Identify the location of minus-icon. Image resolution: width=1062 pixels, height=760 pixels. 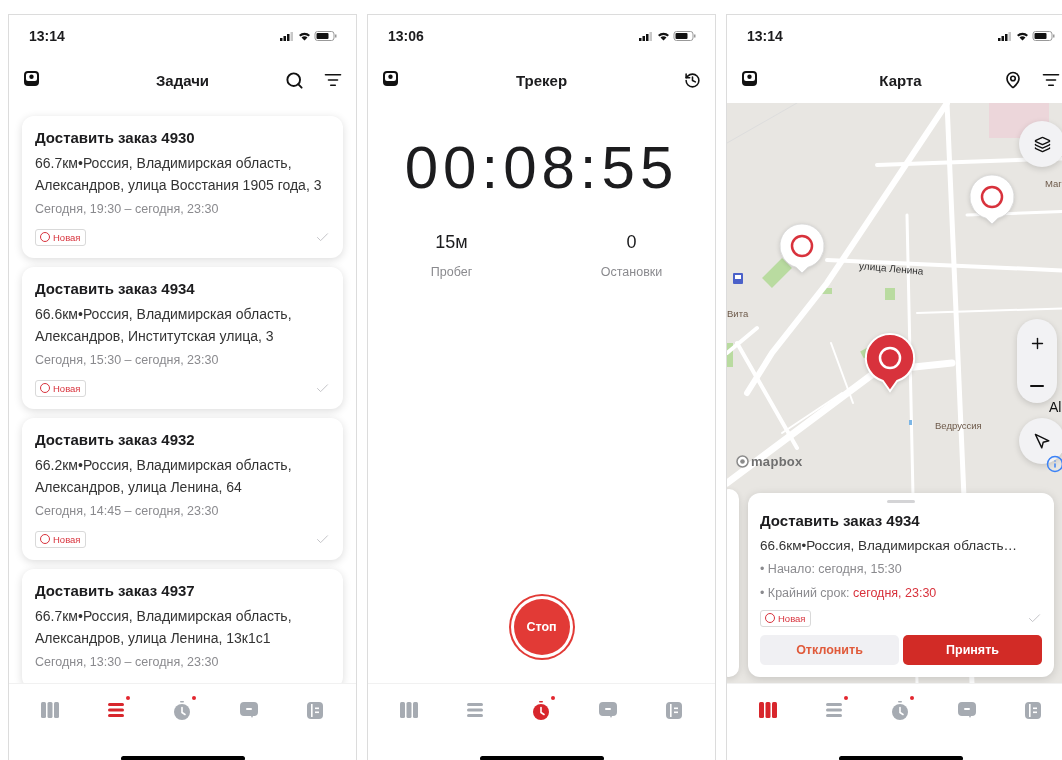
(1037, 385).